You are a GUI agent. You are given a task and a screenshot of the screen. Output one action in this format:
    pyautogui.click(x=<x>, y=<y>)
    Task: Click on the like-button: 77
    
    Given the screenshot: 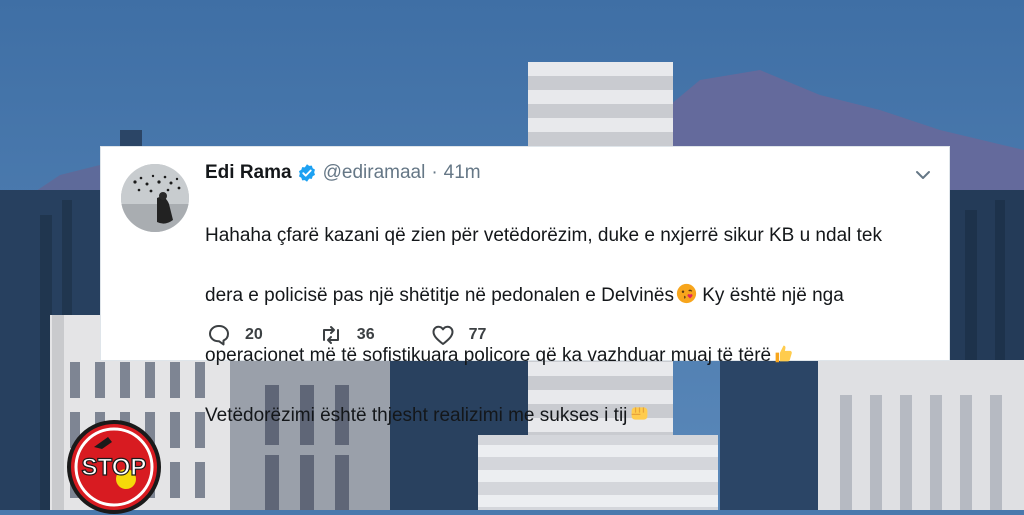 What is the action you would take?
    pyautogui.click(x=459, y=335)
    